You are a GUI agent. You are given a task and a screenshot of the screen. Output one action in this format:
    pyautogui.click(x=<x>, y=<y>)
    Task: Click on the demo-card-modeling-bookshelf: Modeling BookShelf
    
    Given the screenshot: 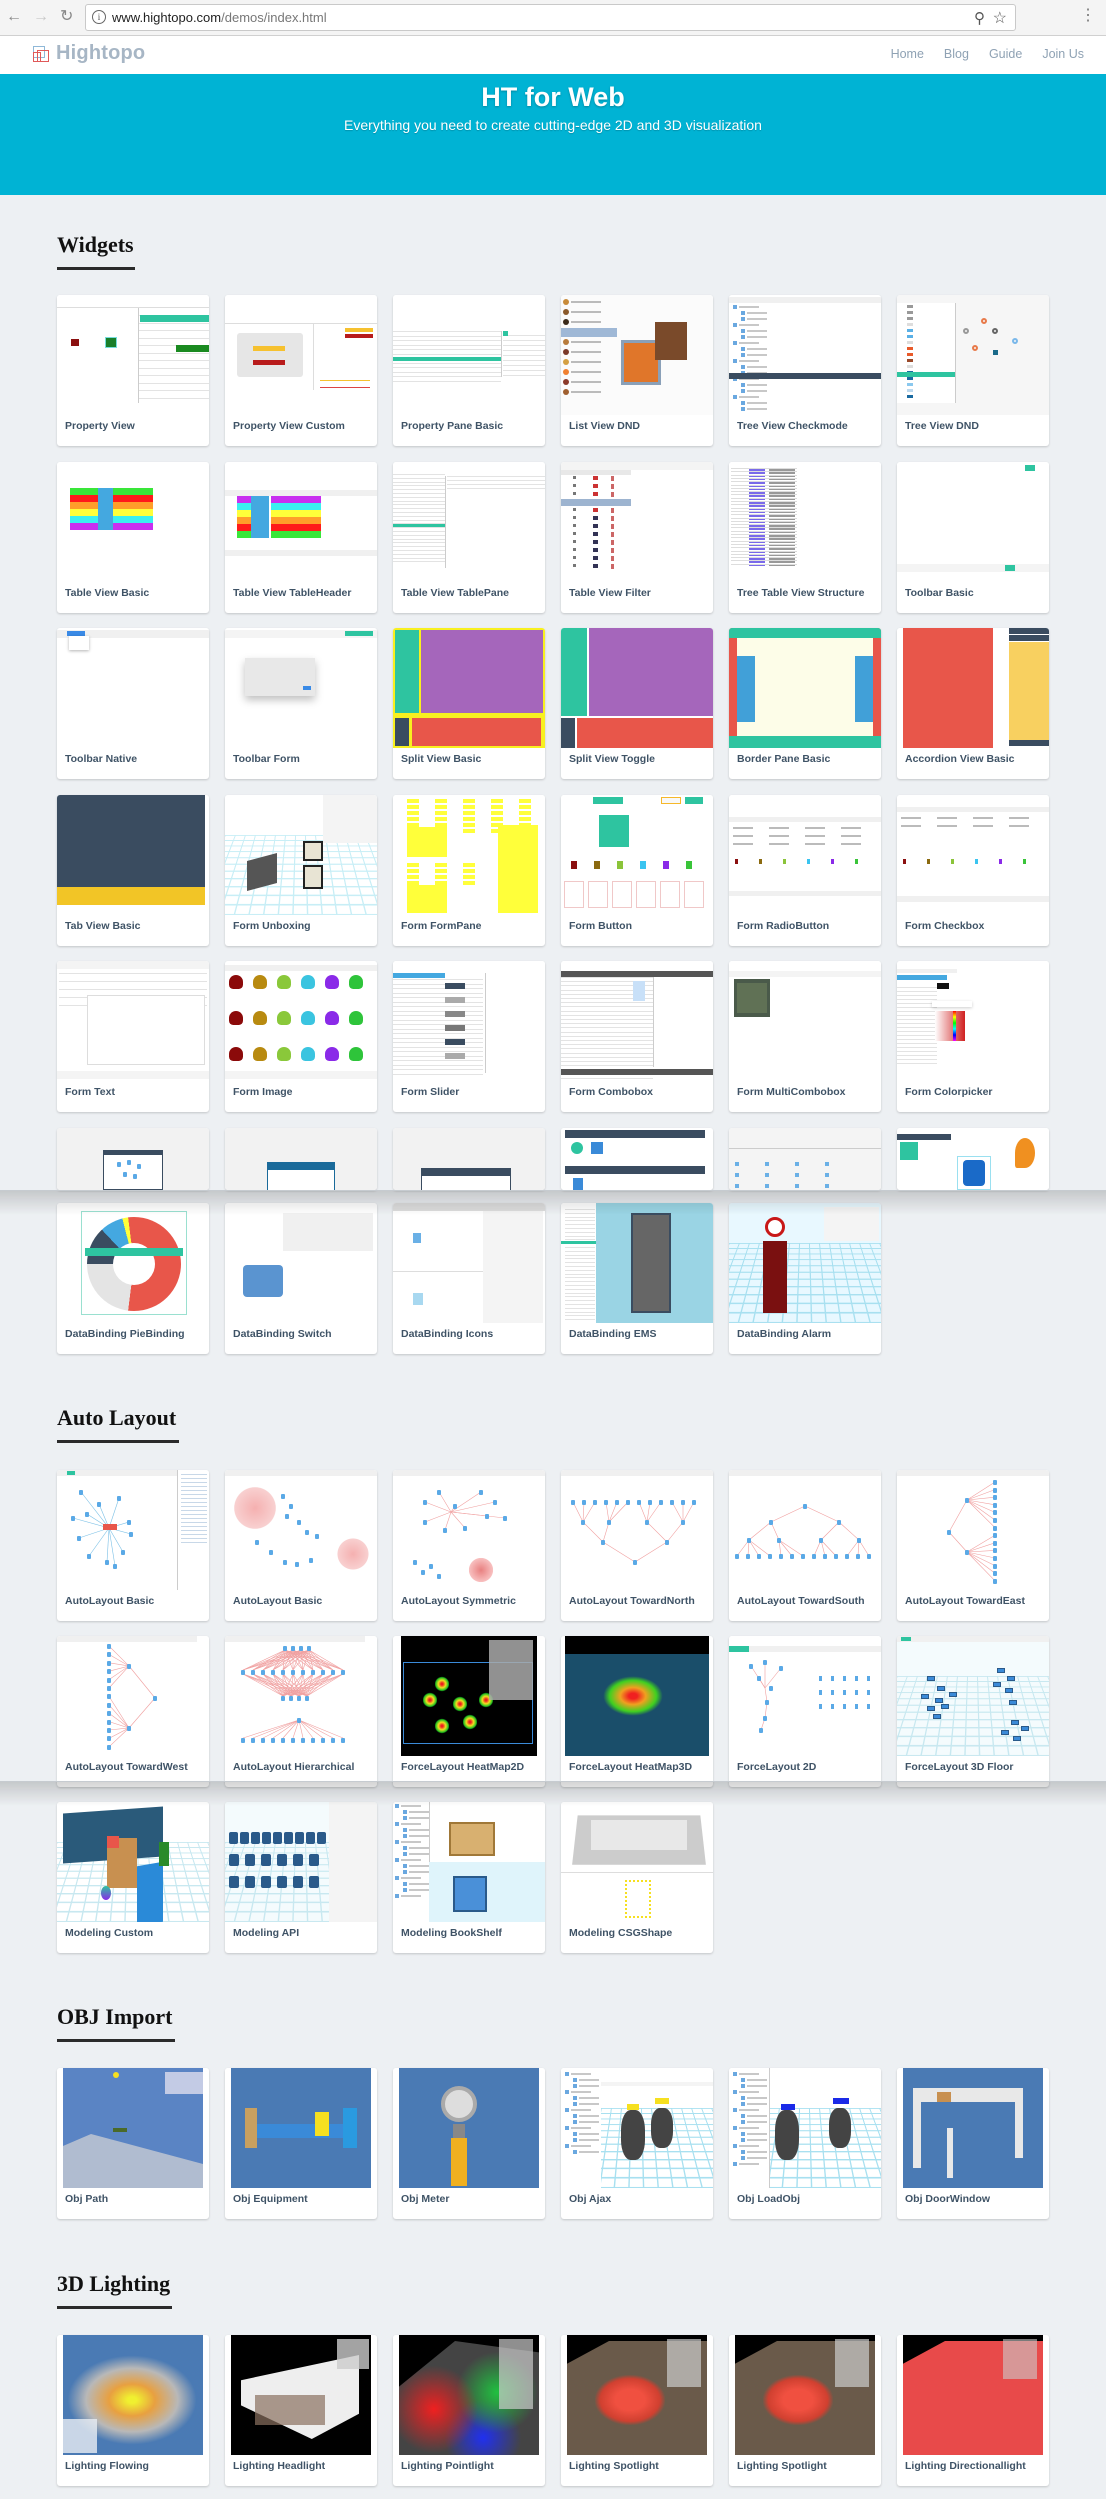 What is the action you would take?
    pyautogui.click(x=469, y=1877)
    